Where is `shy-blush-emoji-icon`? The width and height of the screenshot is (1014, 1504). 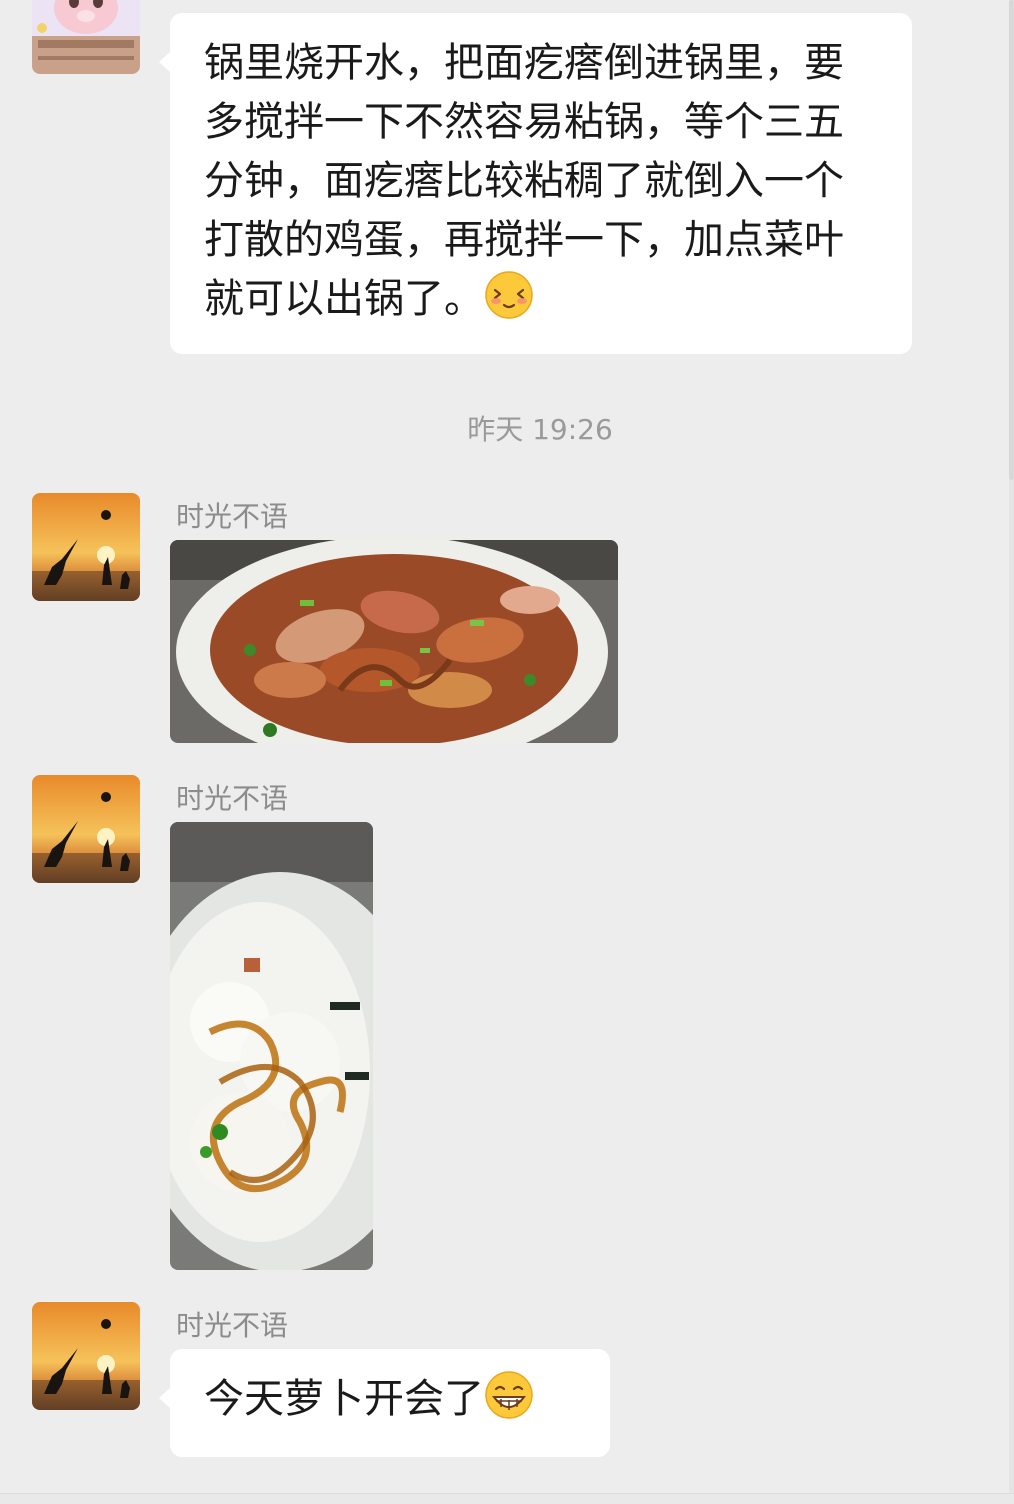
shy-blush-emoji-icon is located at coordinates (509, 295).